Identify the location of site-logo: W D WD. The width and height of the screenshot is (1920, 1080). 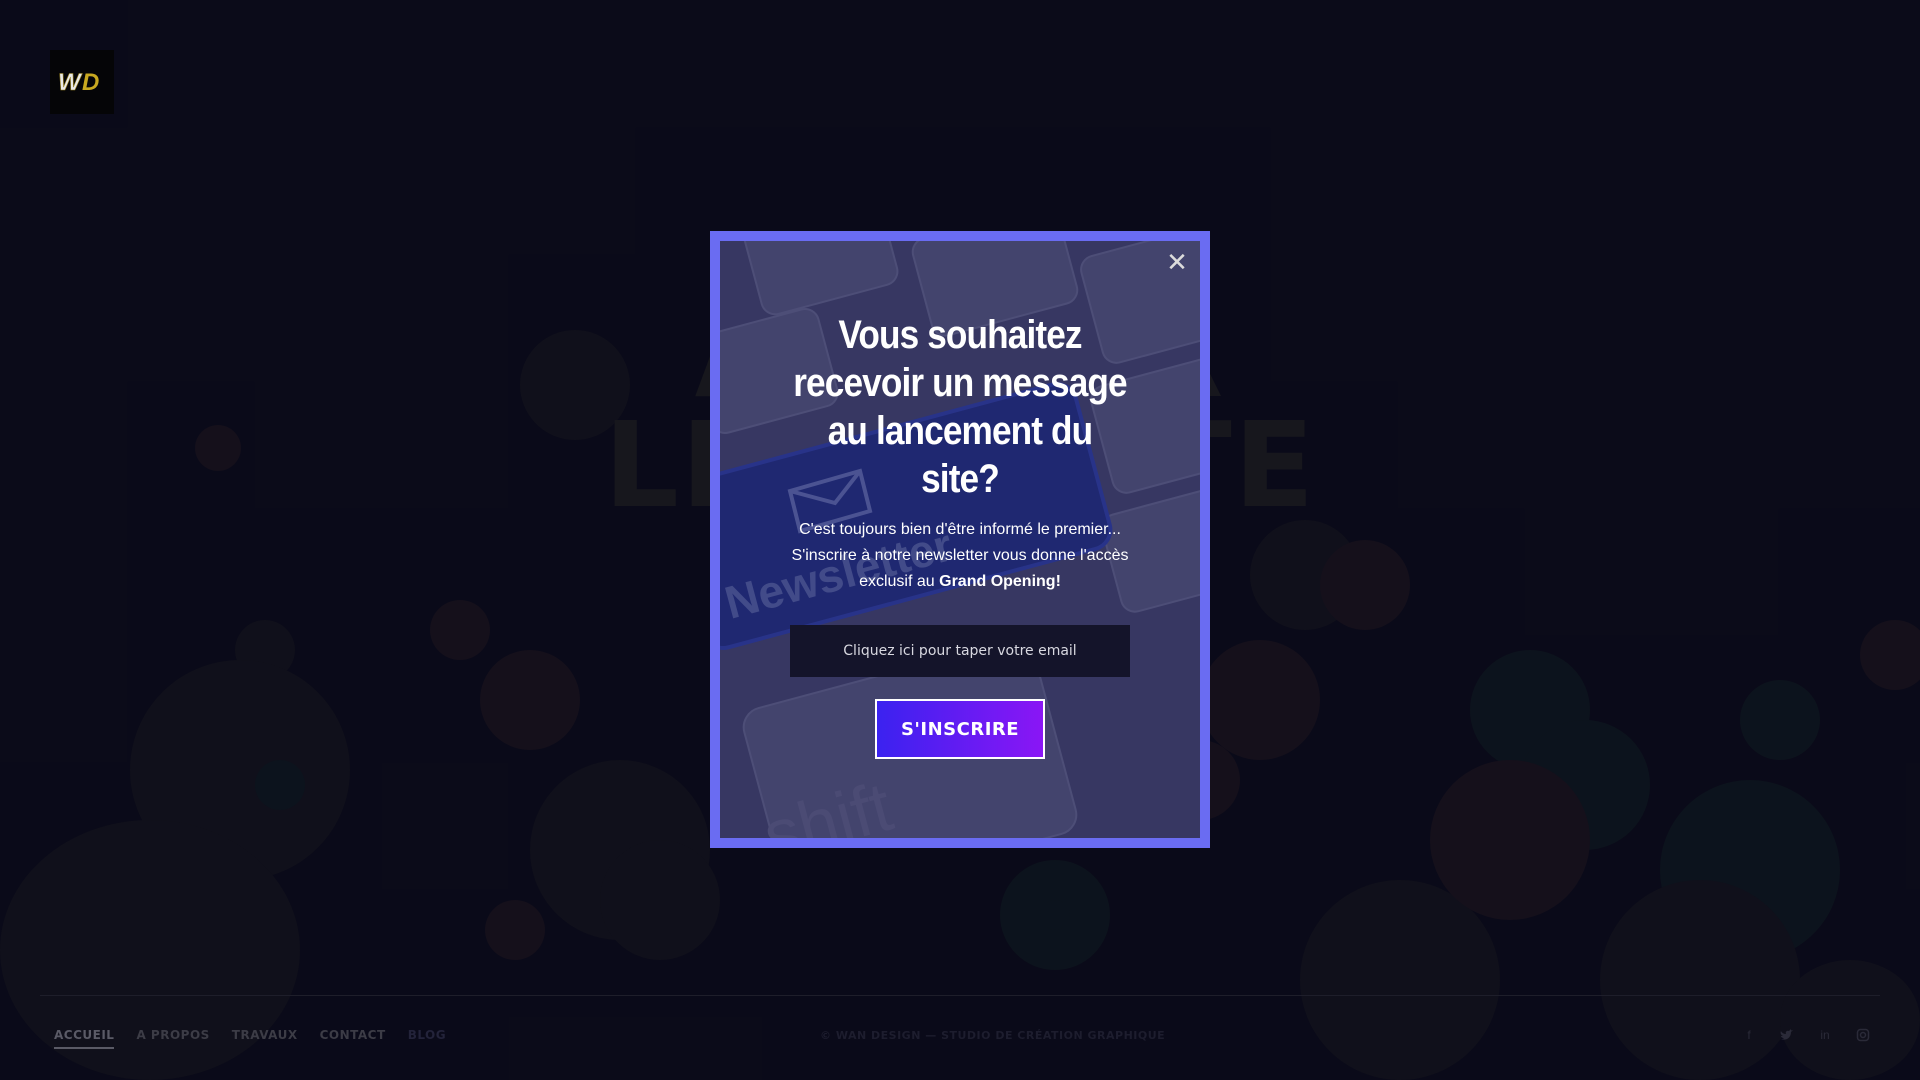
(82, 82).